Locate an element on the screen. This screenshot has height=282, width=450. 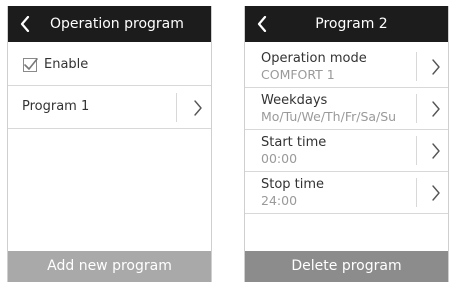
screen-header: Operation program is located at coordinates (109, 24).